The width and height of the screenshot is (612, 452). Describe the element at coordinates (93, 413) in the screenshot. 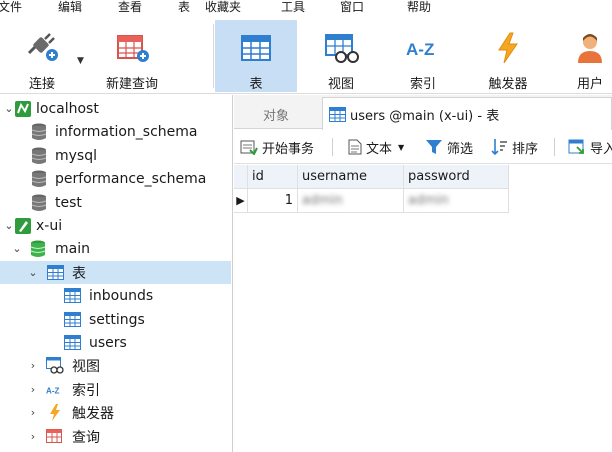

I see `tree-label: 触发器` at that location.